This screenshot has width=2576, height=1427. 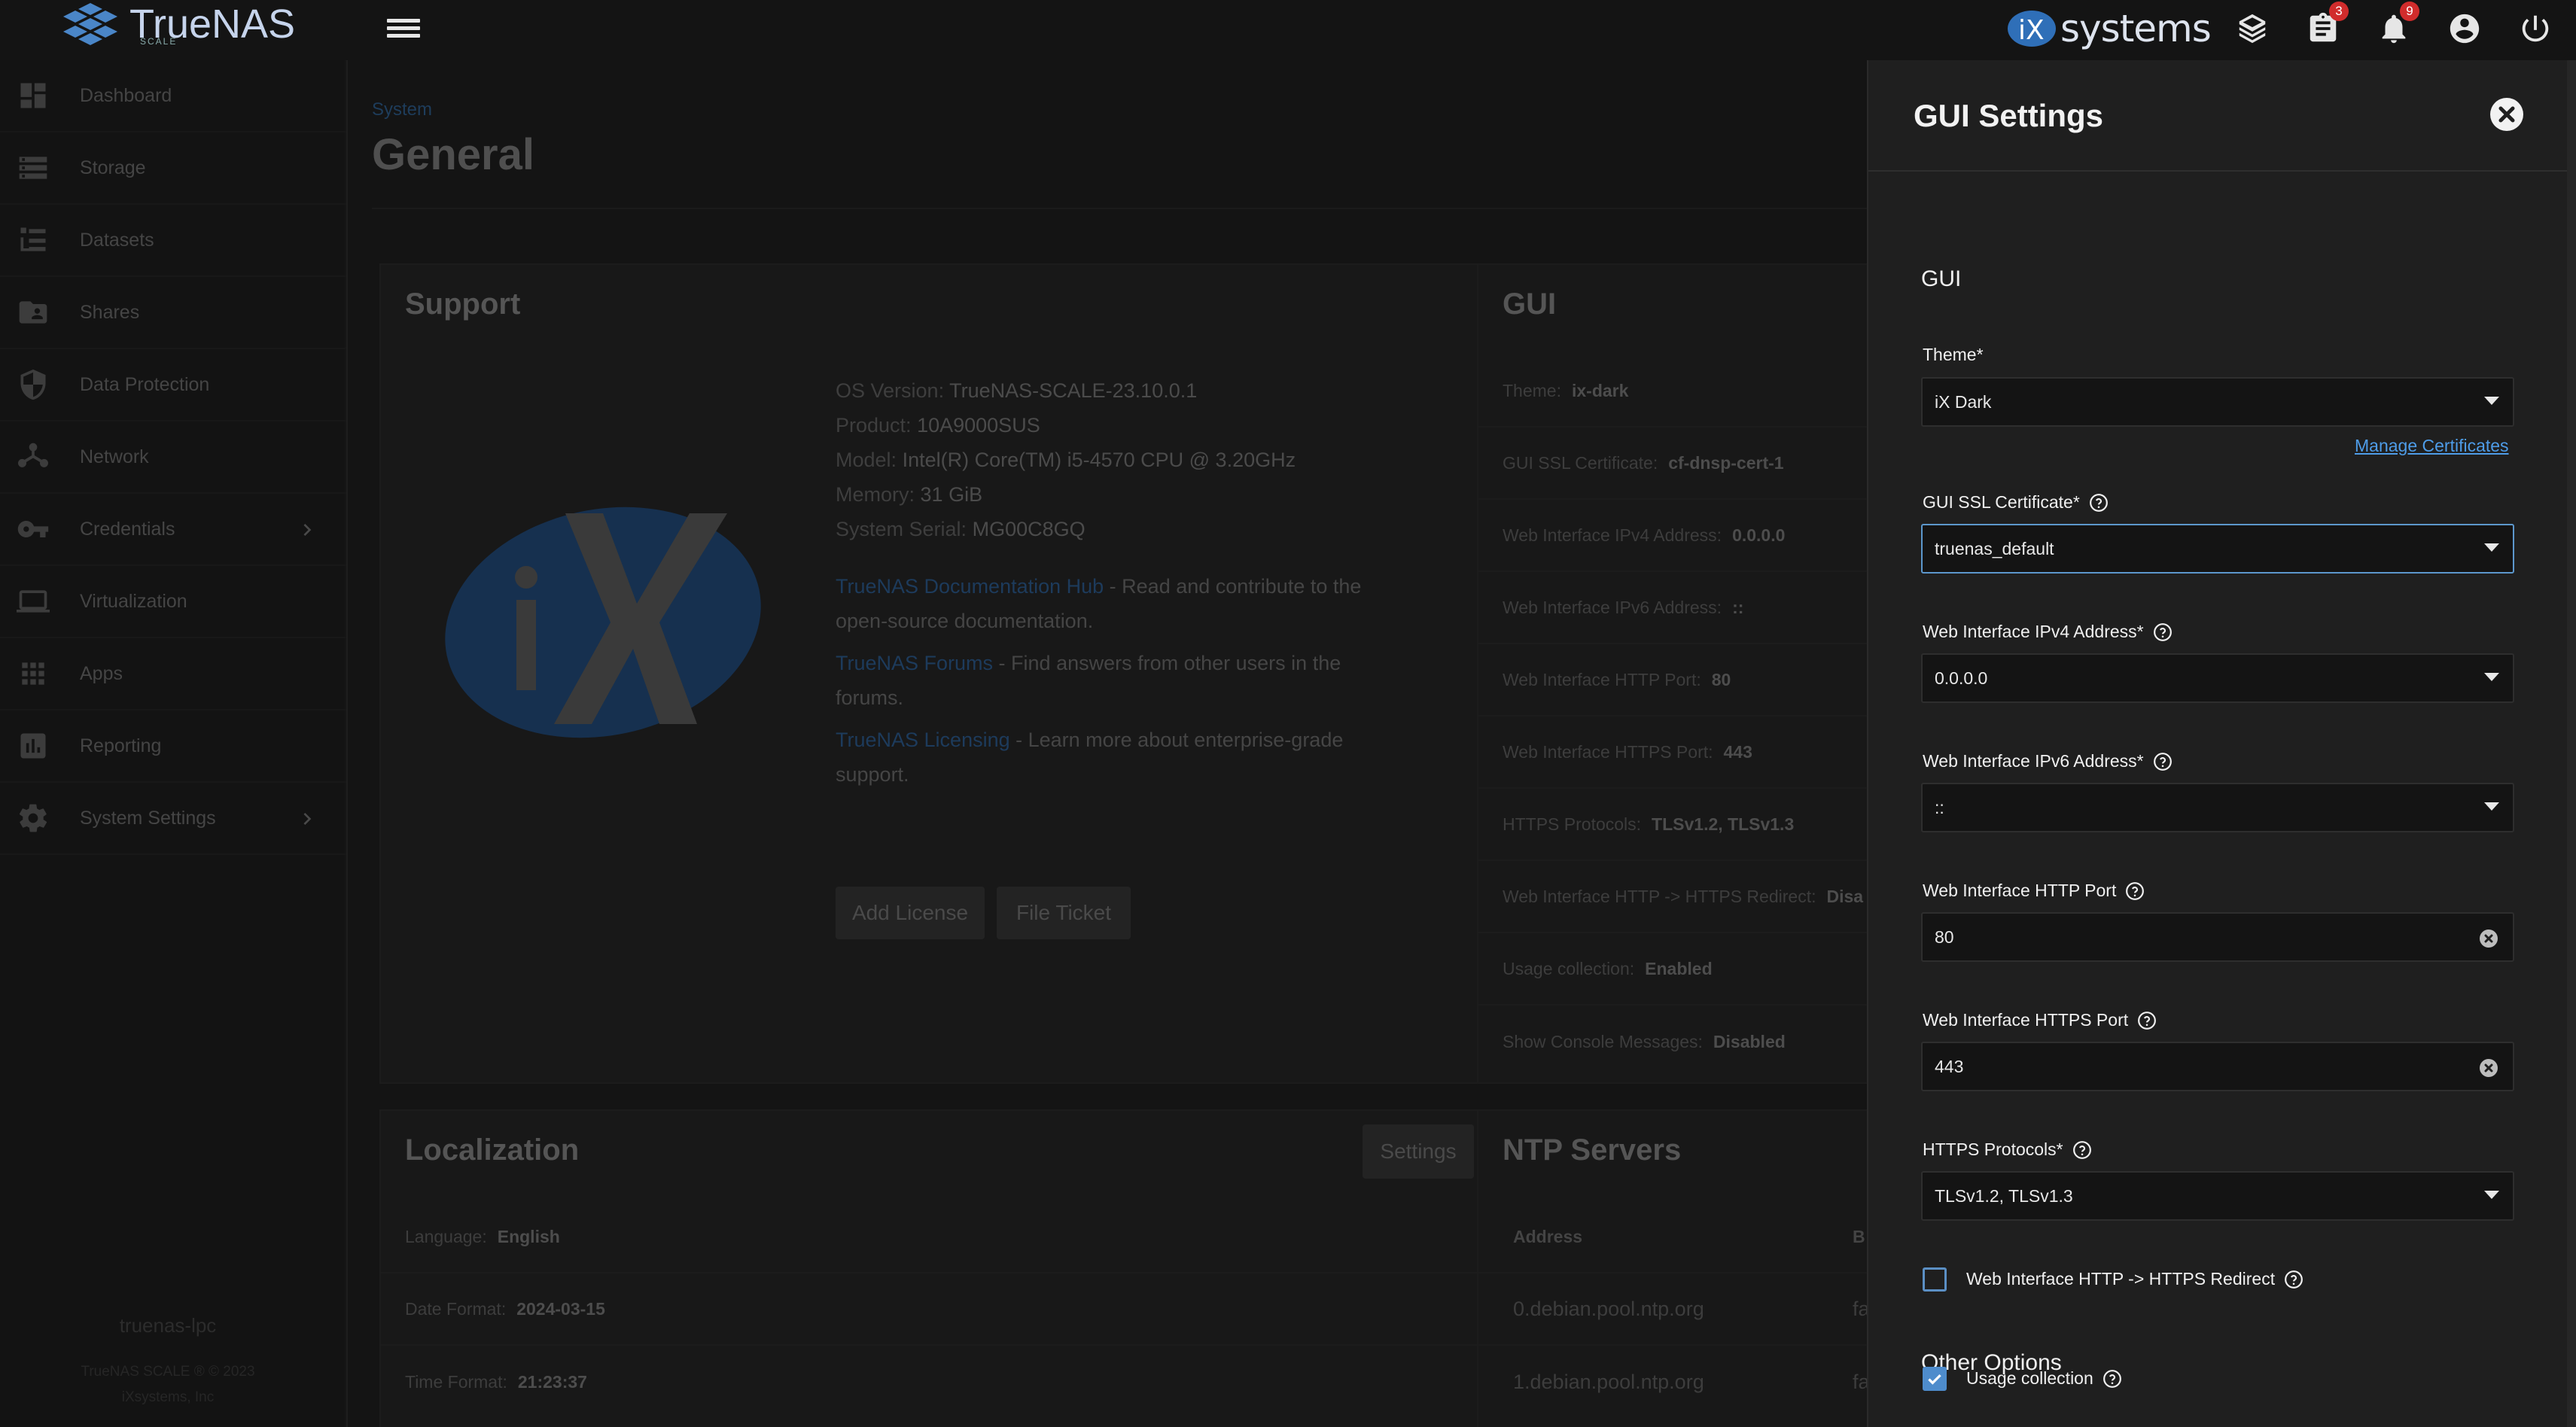 I want to click on usage-collection-label: Usage collection, so click(x=2044, y=1379).